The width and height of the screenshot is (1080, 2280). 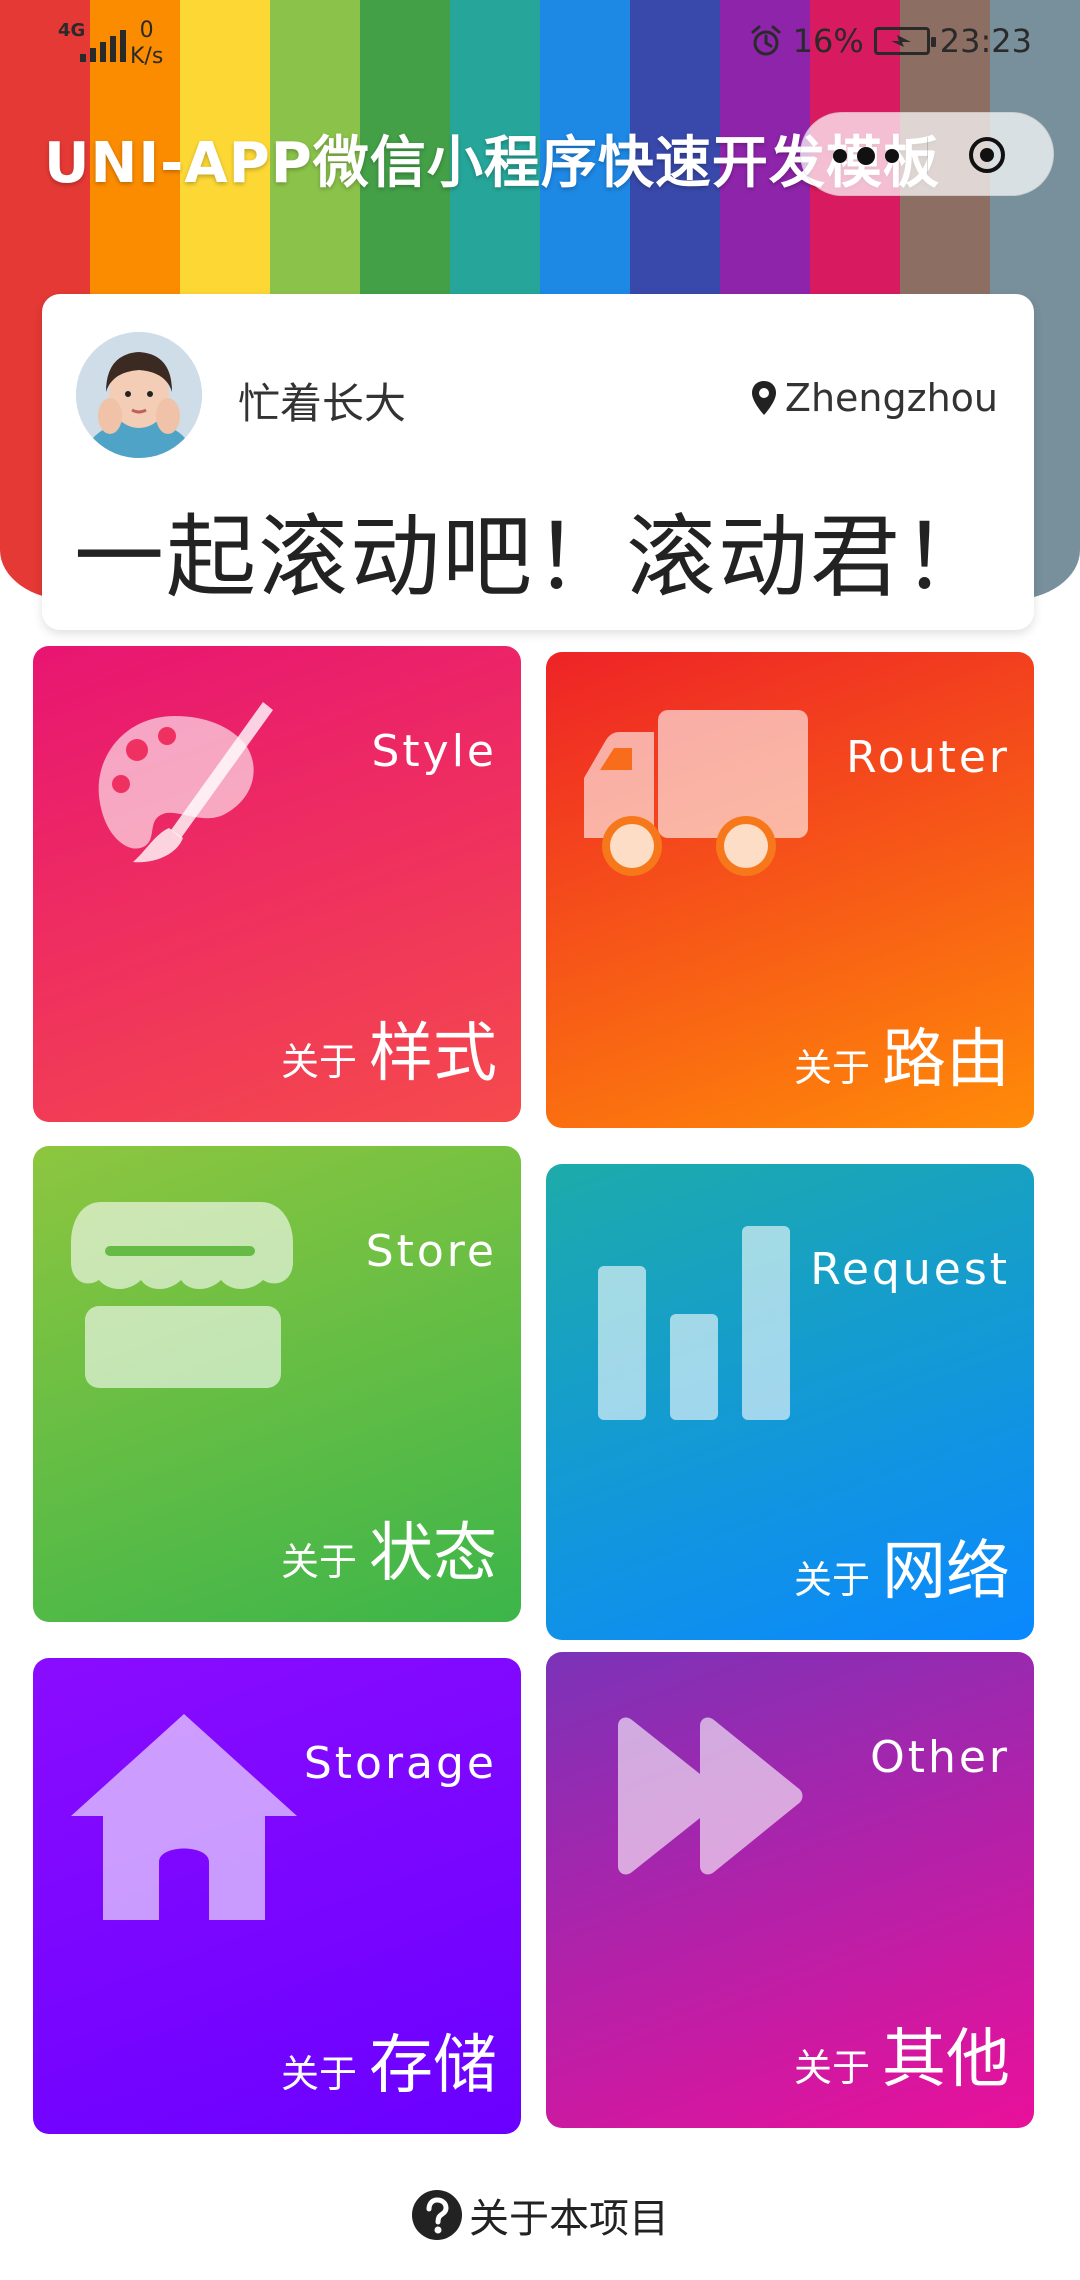 I want to click on tile-storage-subtitle: 关于 存储, so click(x=388, y=2066).